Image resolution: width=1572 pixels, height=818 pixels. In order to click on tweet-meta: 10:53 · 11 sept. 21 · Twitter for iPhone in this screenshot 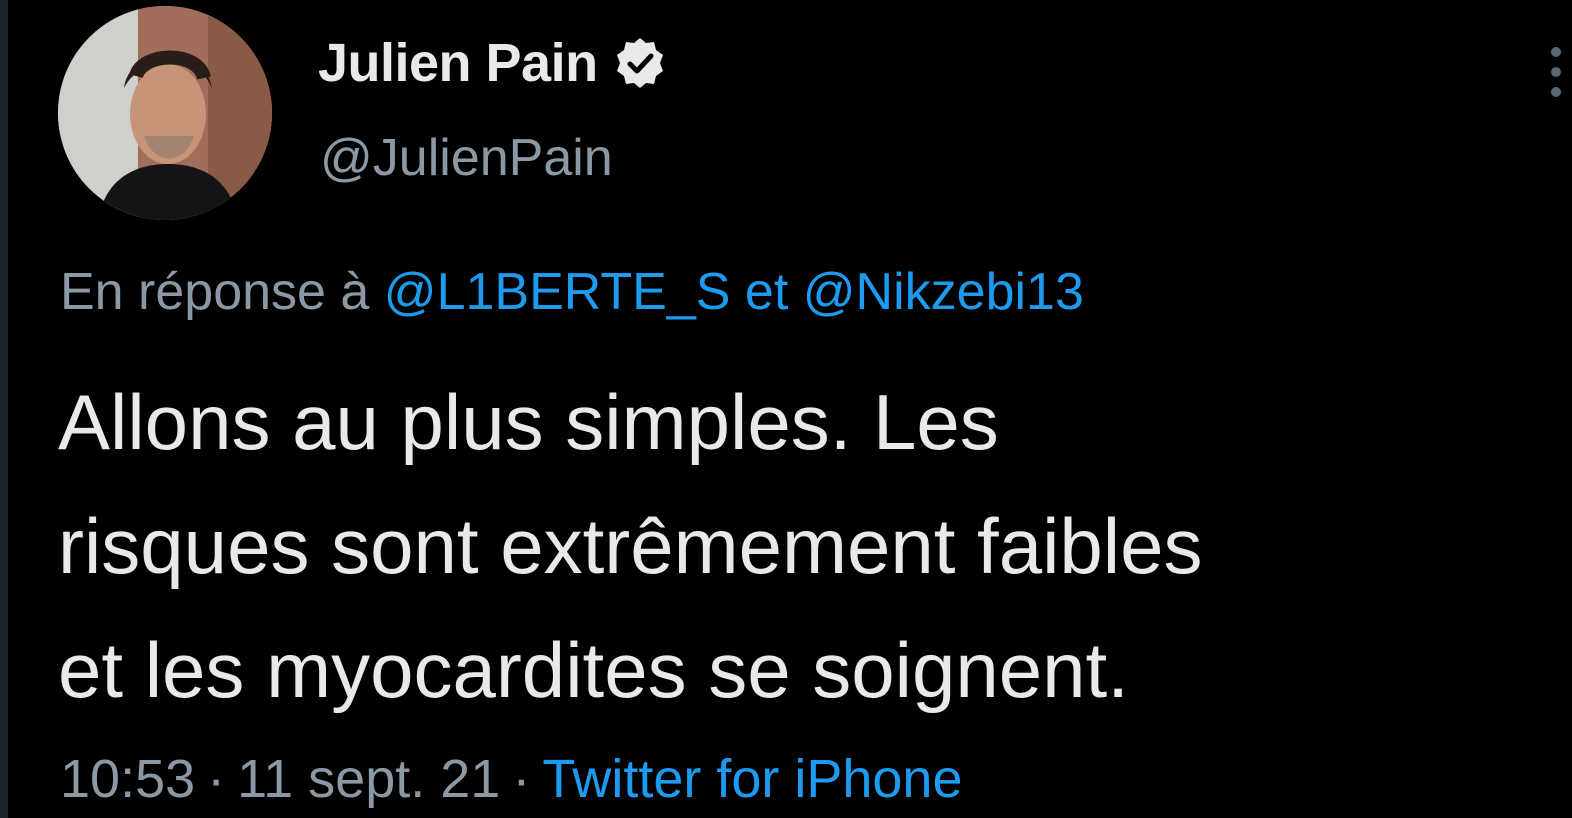, I will do `click(511, 779)`.